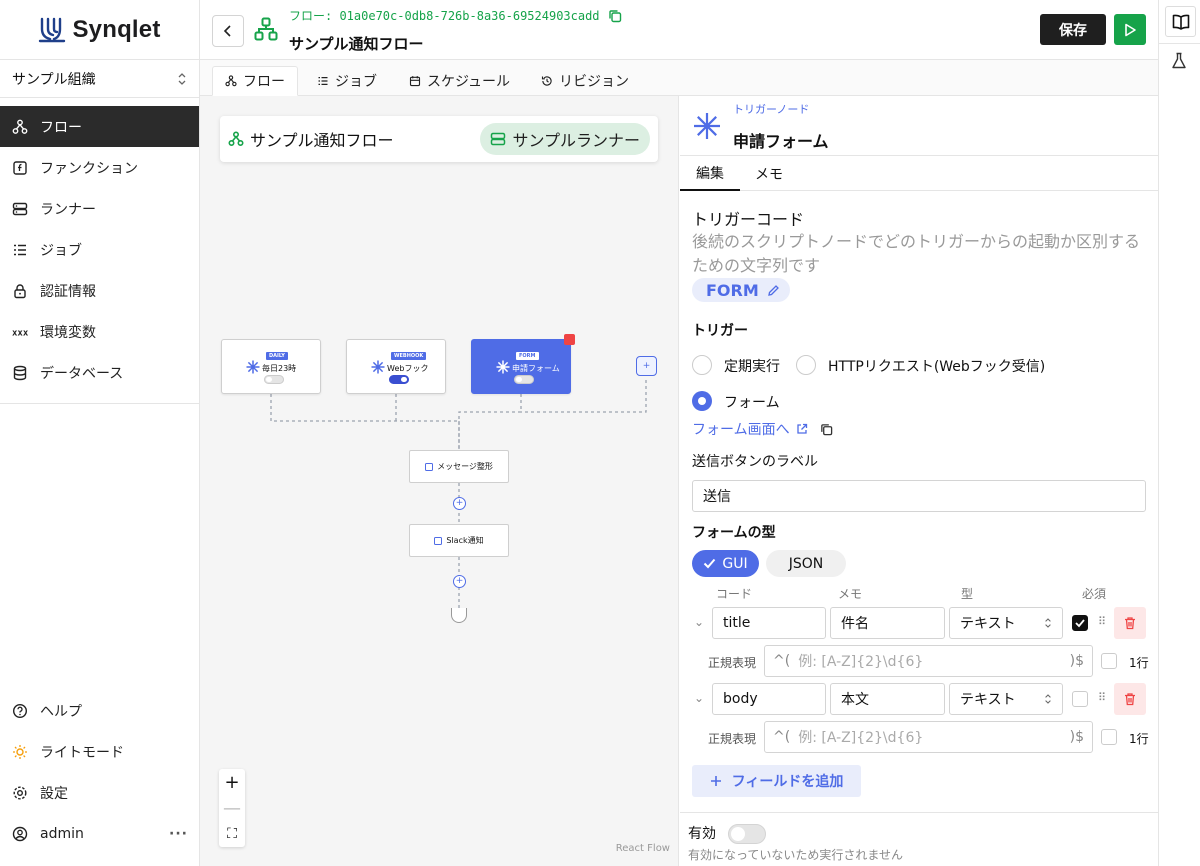  What do you see at coordinates (732, 290) in the screenshot?
I see `trigger-code-text: FORM` at bounding box center [732, 290].